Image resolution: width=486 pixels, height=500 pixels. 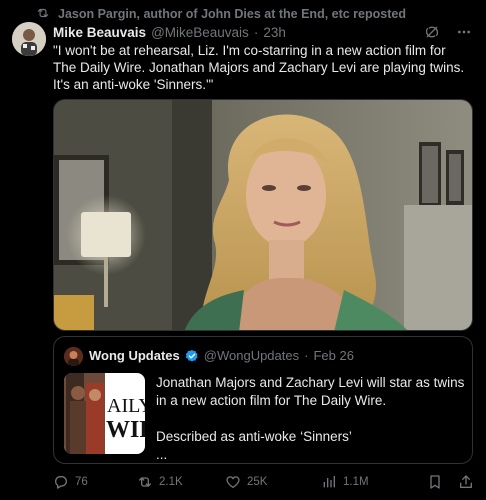 What do you see at coordinates (200, 32) in the screenshot?
I see `author-handle: @MikeBeauvais` at bounding box center [200, 32].